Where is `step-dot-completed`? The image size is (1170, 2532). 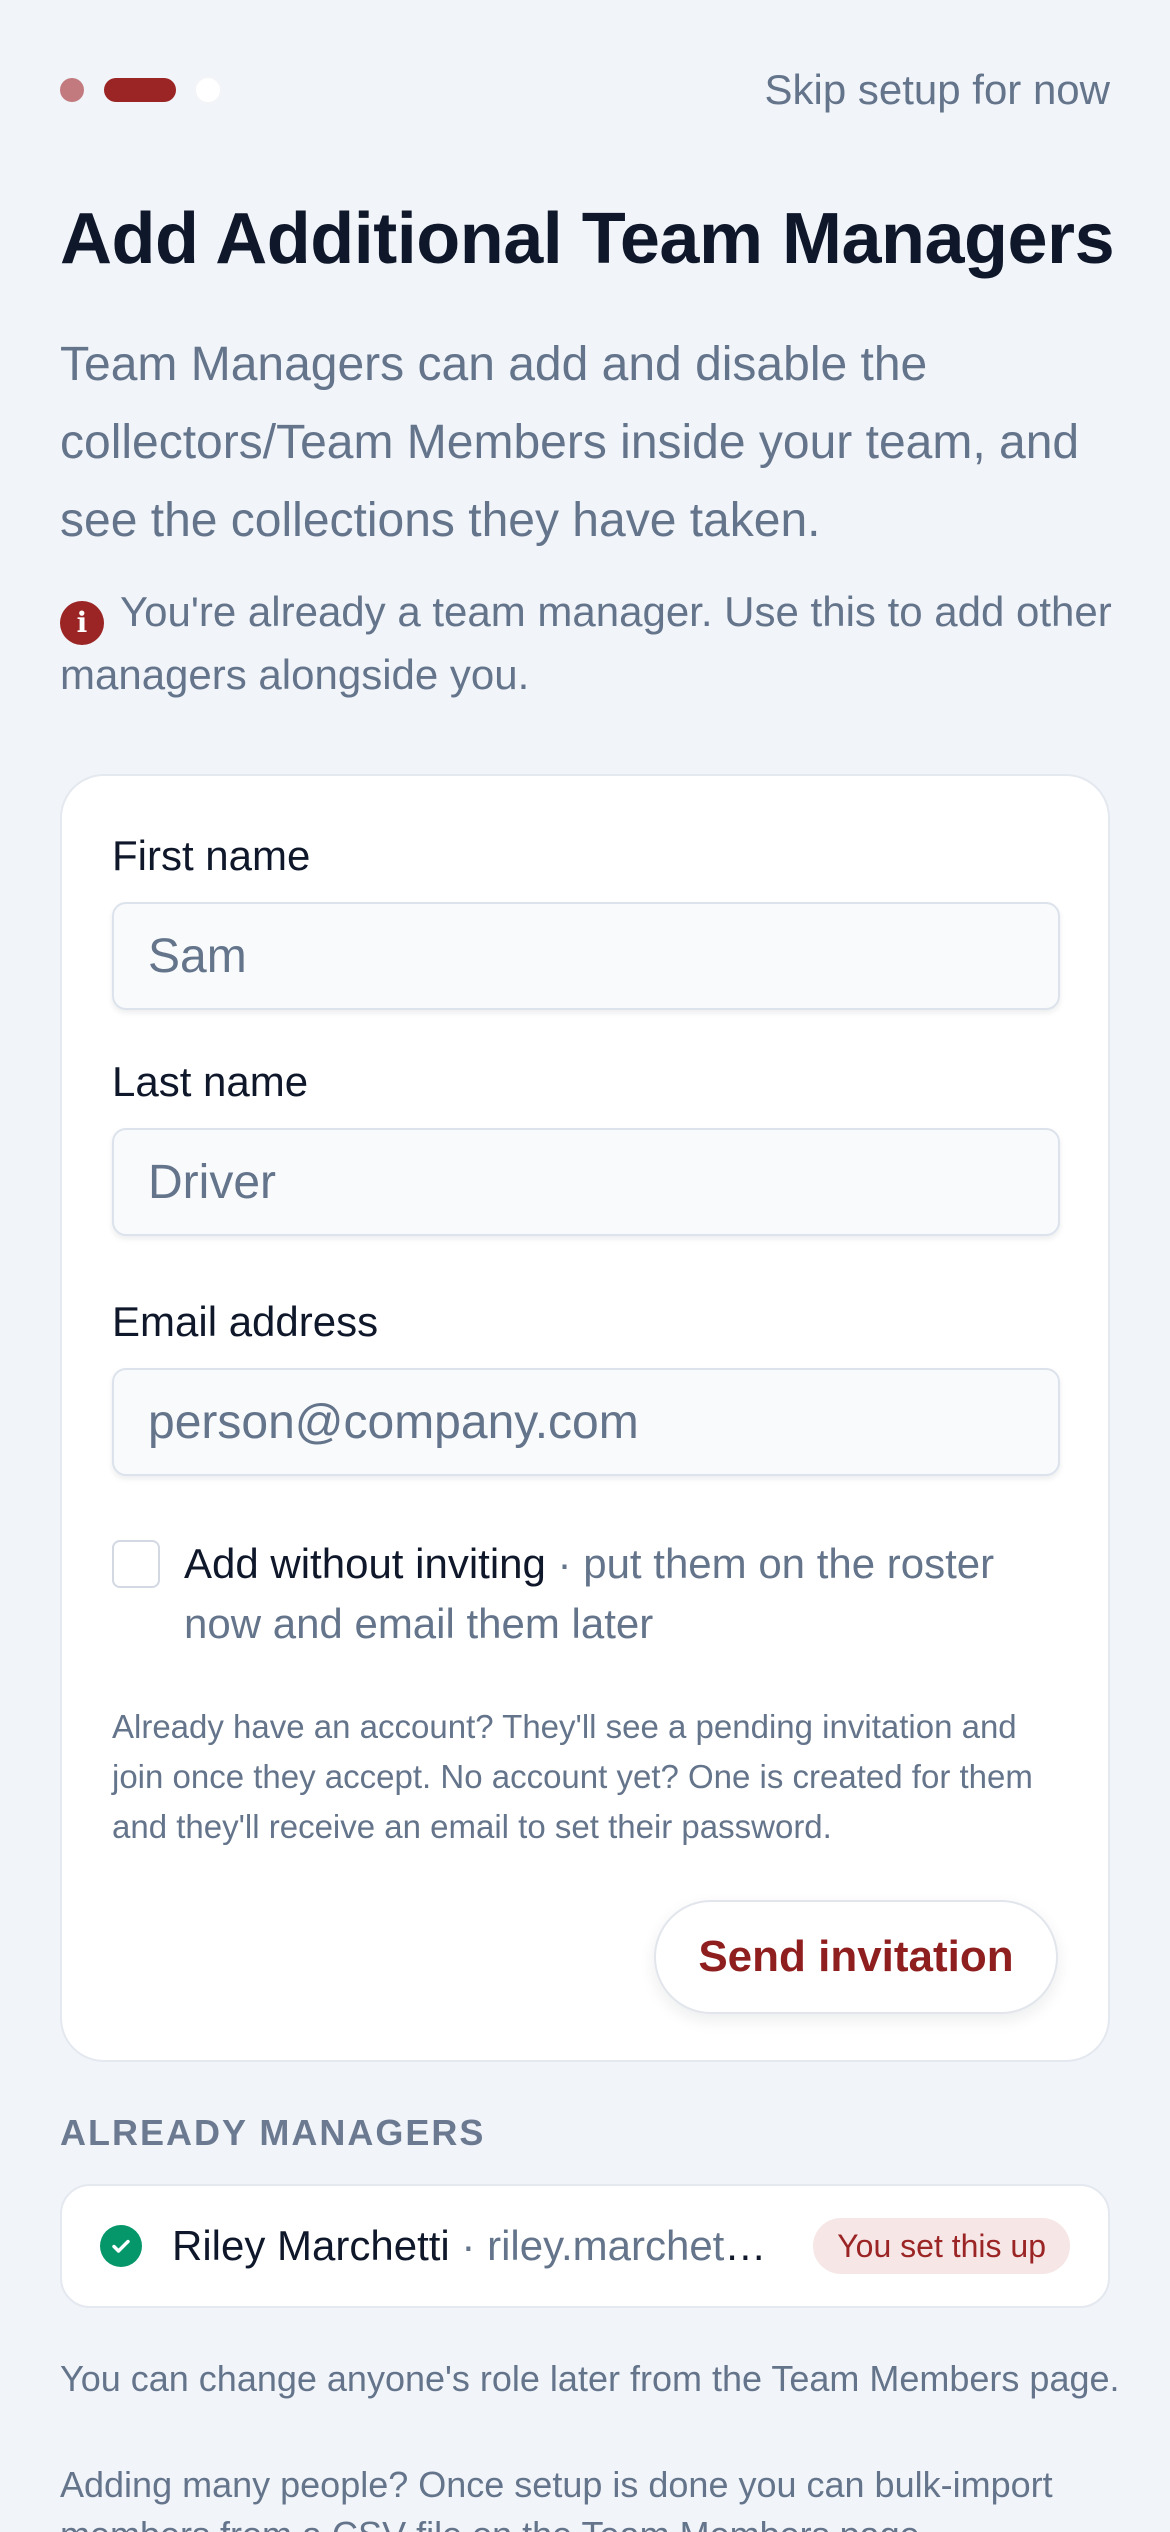 step-dot-completed is located at coordinates (72, 90).